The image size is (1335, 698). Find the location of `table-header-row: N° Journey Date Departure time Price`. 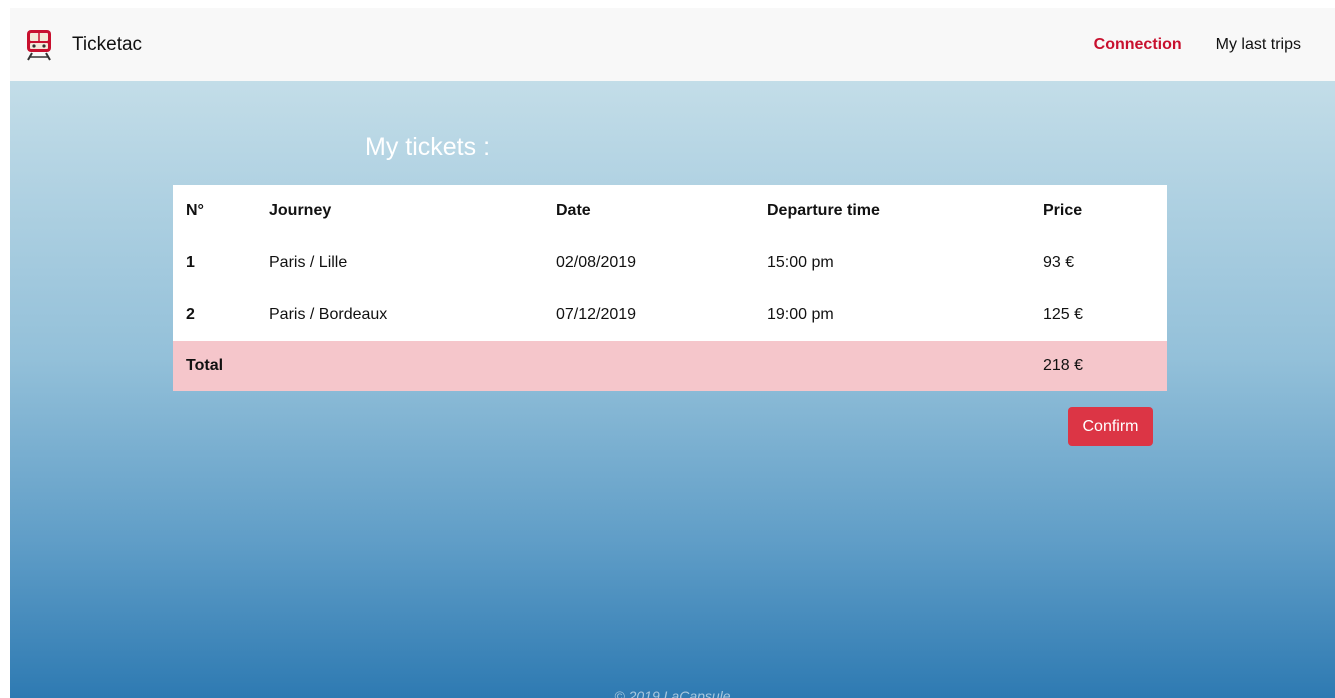

table-header-row: N° Journey Date Departure time Price is located at coordinates (670, 211).